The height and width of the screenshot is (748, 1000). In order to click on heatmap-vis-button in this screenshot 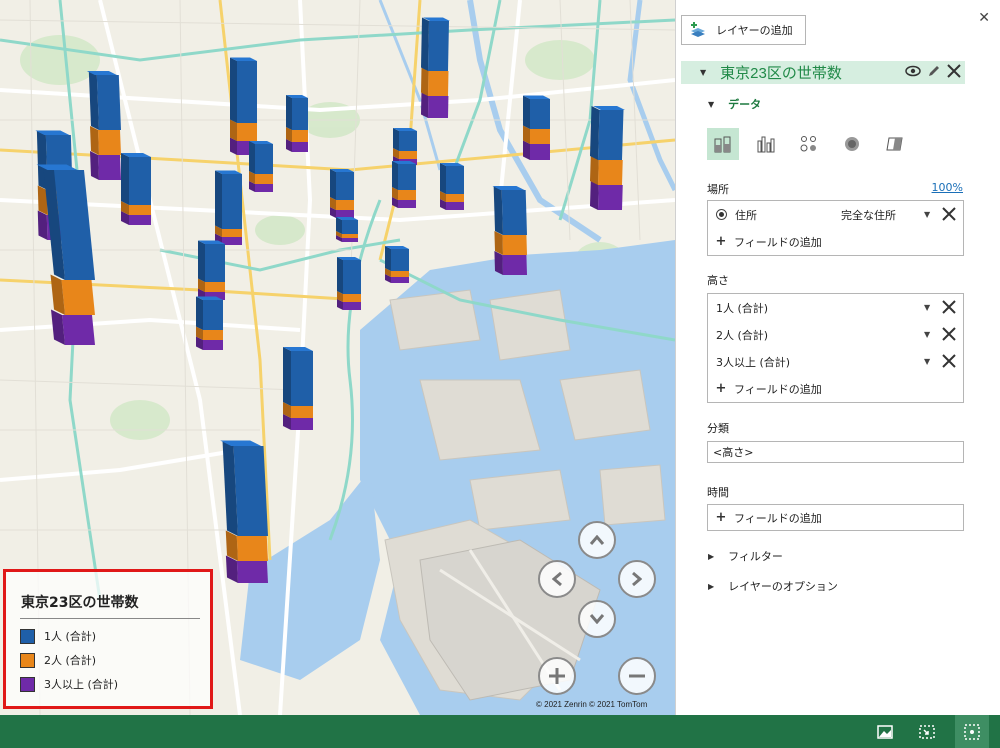, I will do `click(852, 144)`.